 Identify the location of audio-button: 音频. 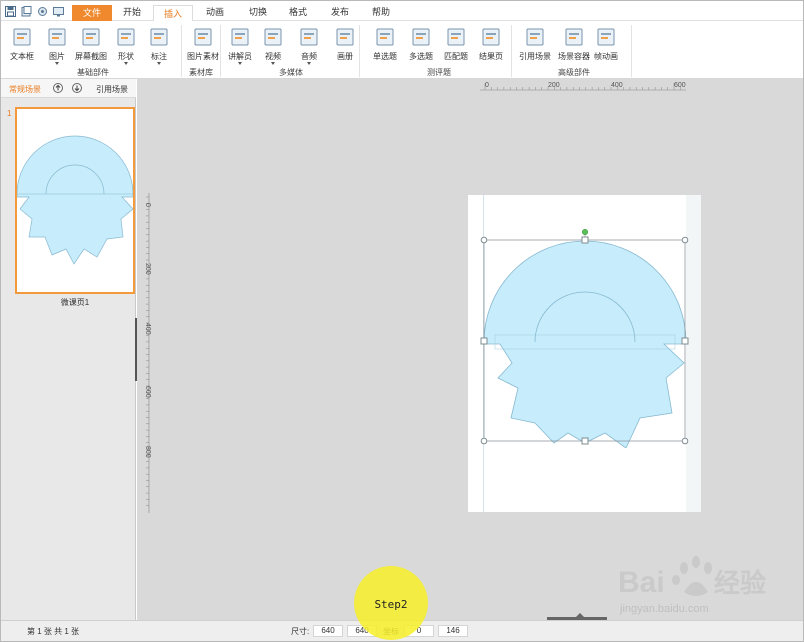
(309, 44).